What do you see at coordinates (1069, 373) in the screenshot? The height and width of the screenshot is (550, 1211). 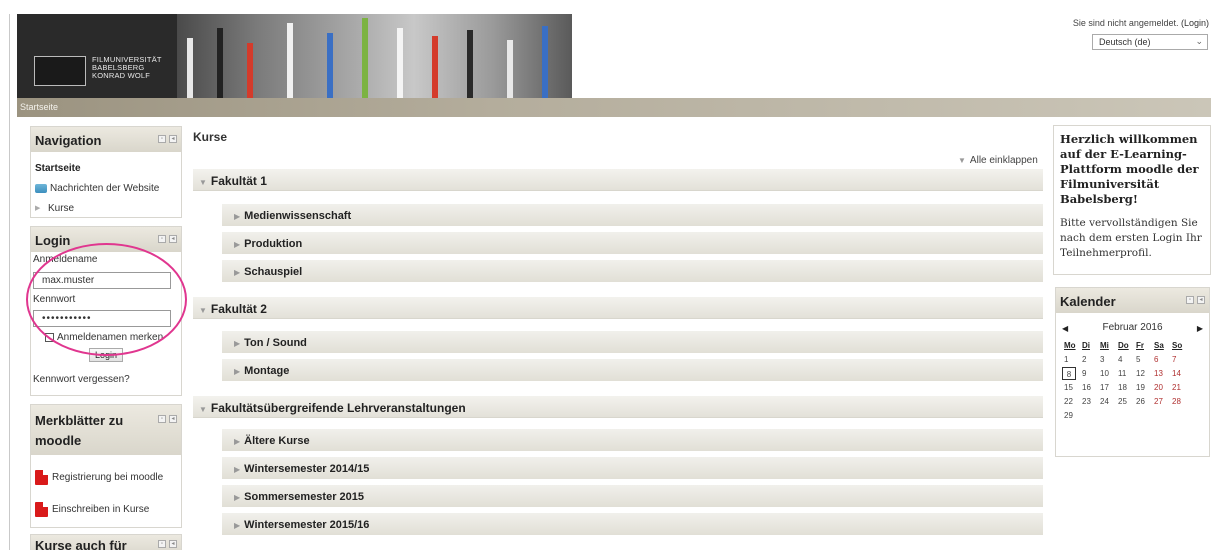 I see `calendar-today: 8` at bounding box center [1069, 373].